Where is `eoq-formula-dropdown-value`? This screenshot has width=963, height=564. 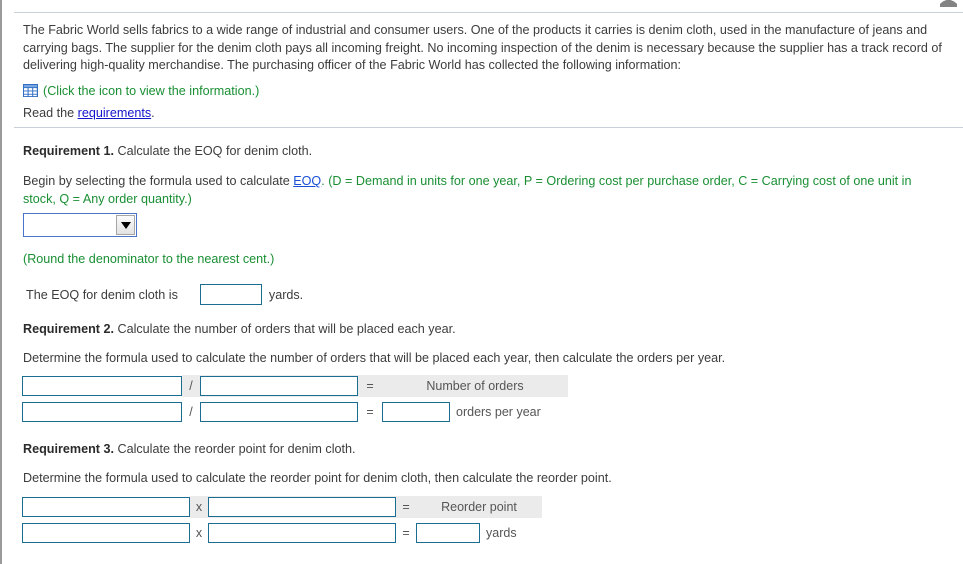
eoq-formula-dropdown-value is located at coordinates (70, 225).